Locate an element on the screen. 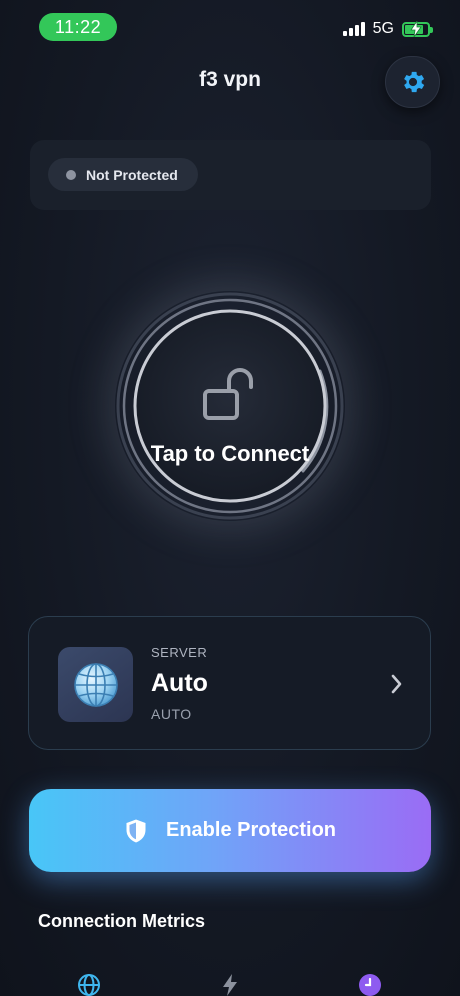 The image size is (460, 996). battery-icon is located at coordinates (417, 28).